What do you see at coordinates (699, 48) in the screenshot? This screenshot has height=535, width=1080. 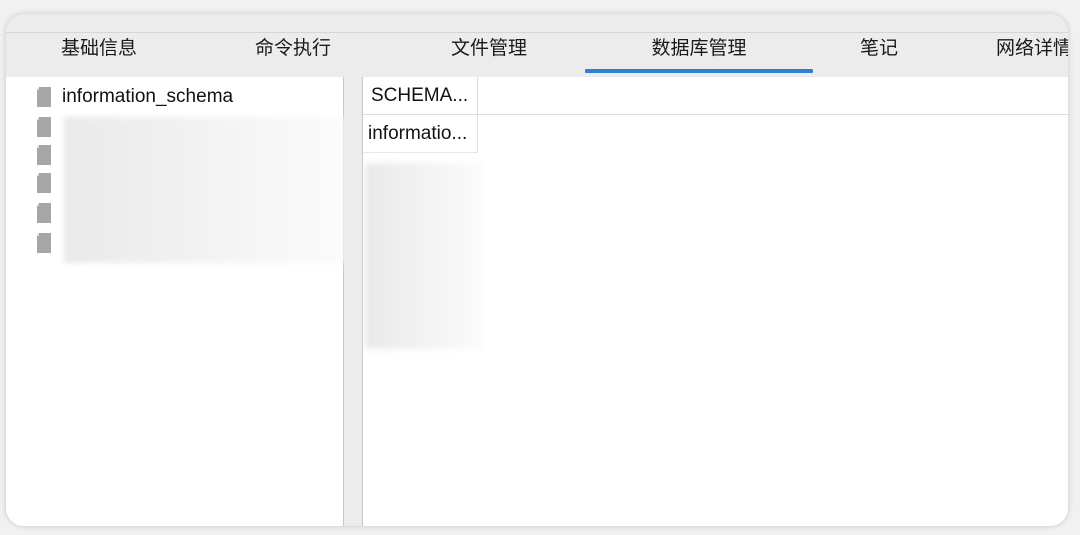 I see `tab-label: 数据库管理` at bounding box center [699, 48].